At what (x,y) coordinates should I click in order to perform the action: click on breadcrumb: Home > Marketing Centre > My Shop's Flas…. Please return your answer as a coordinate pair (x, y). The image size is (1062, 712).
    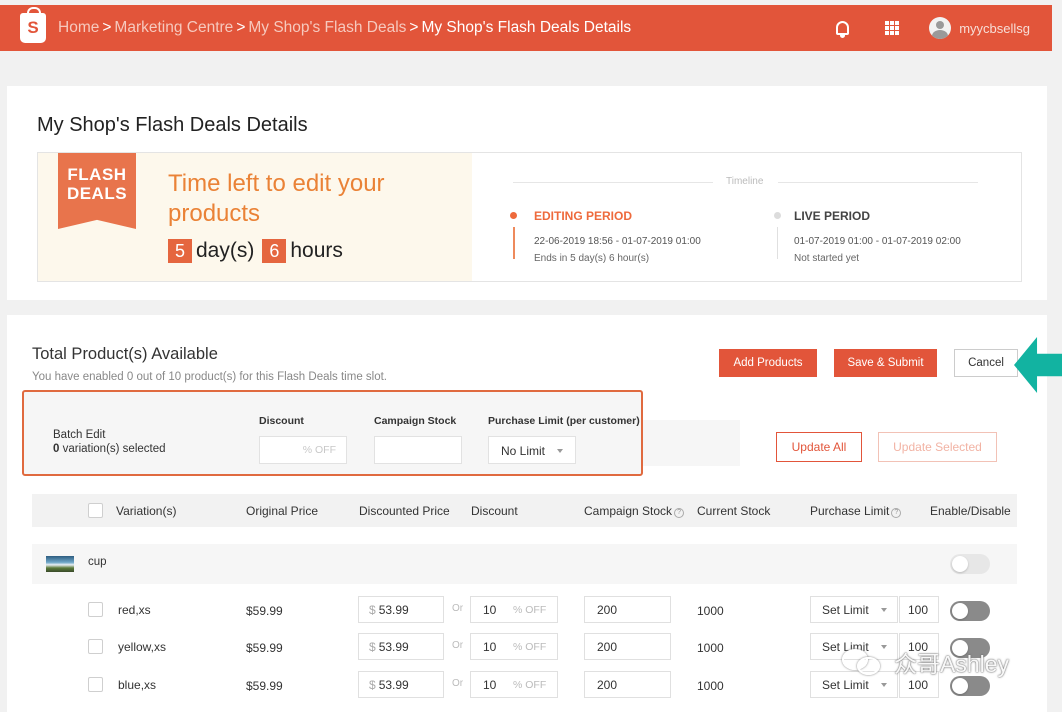
    Looking at the image, I should click on (344, 28).